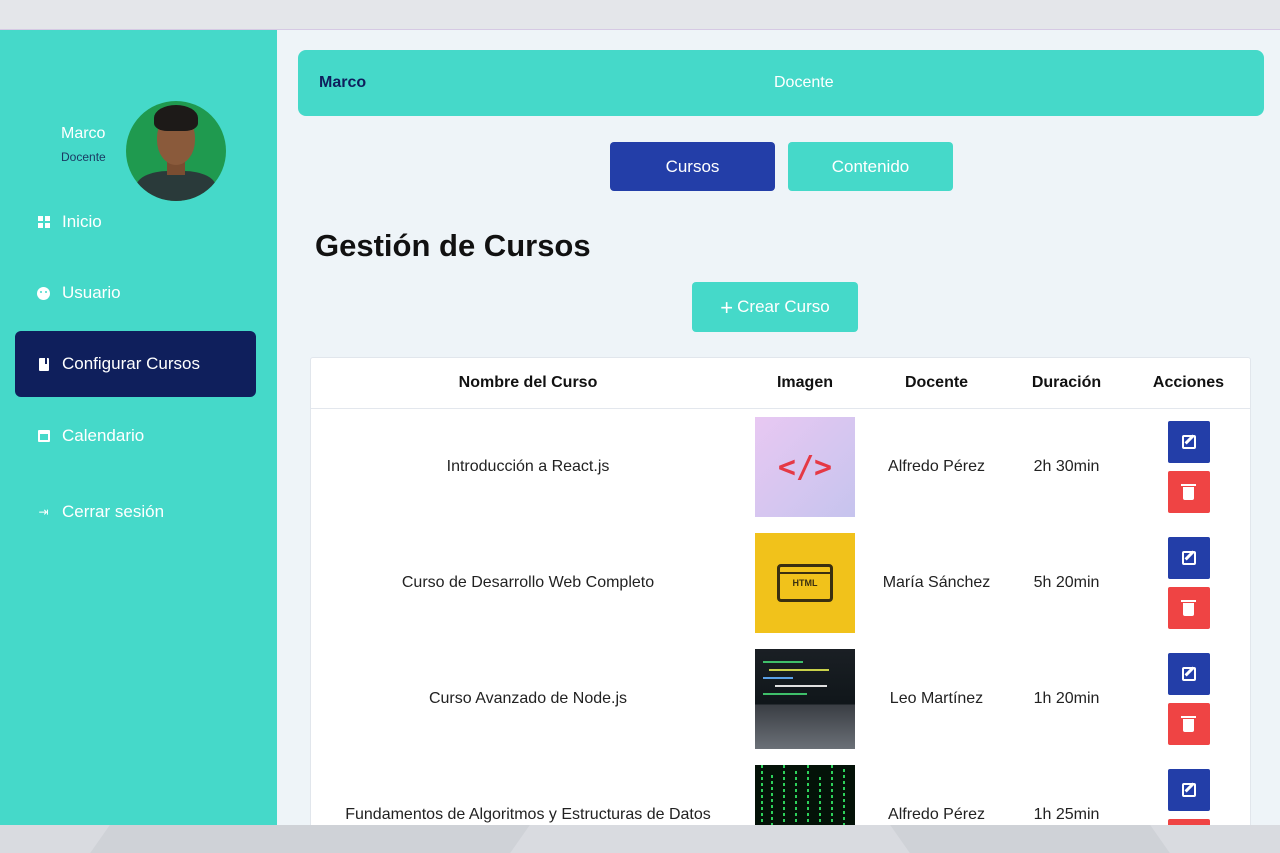 This screenshot has width=1280, height=853. I want to click on course-image: HTML, so click(805, 583).